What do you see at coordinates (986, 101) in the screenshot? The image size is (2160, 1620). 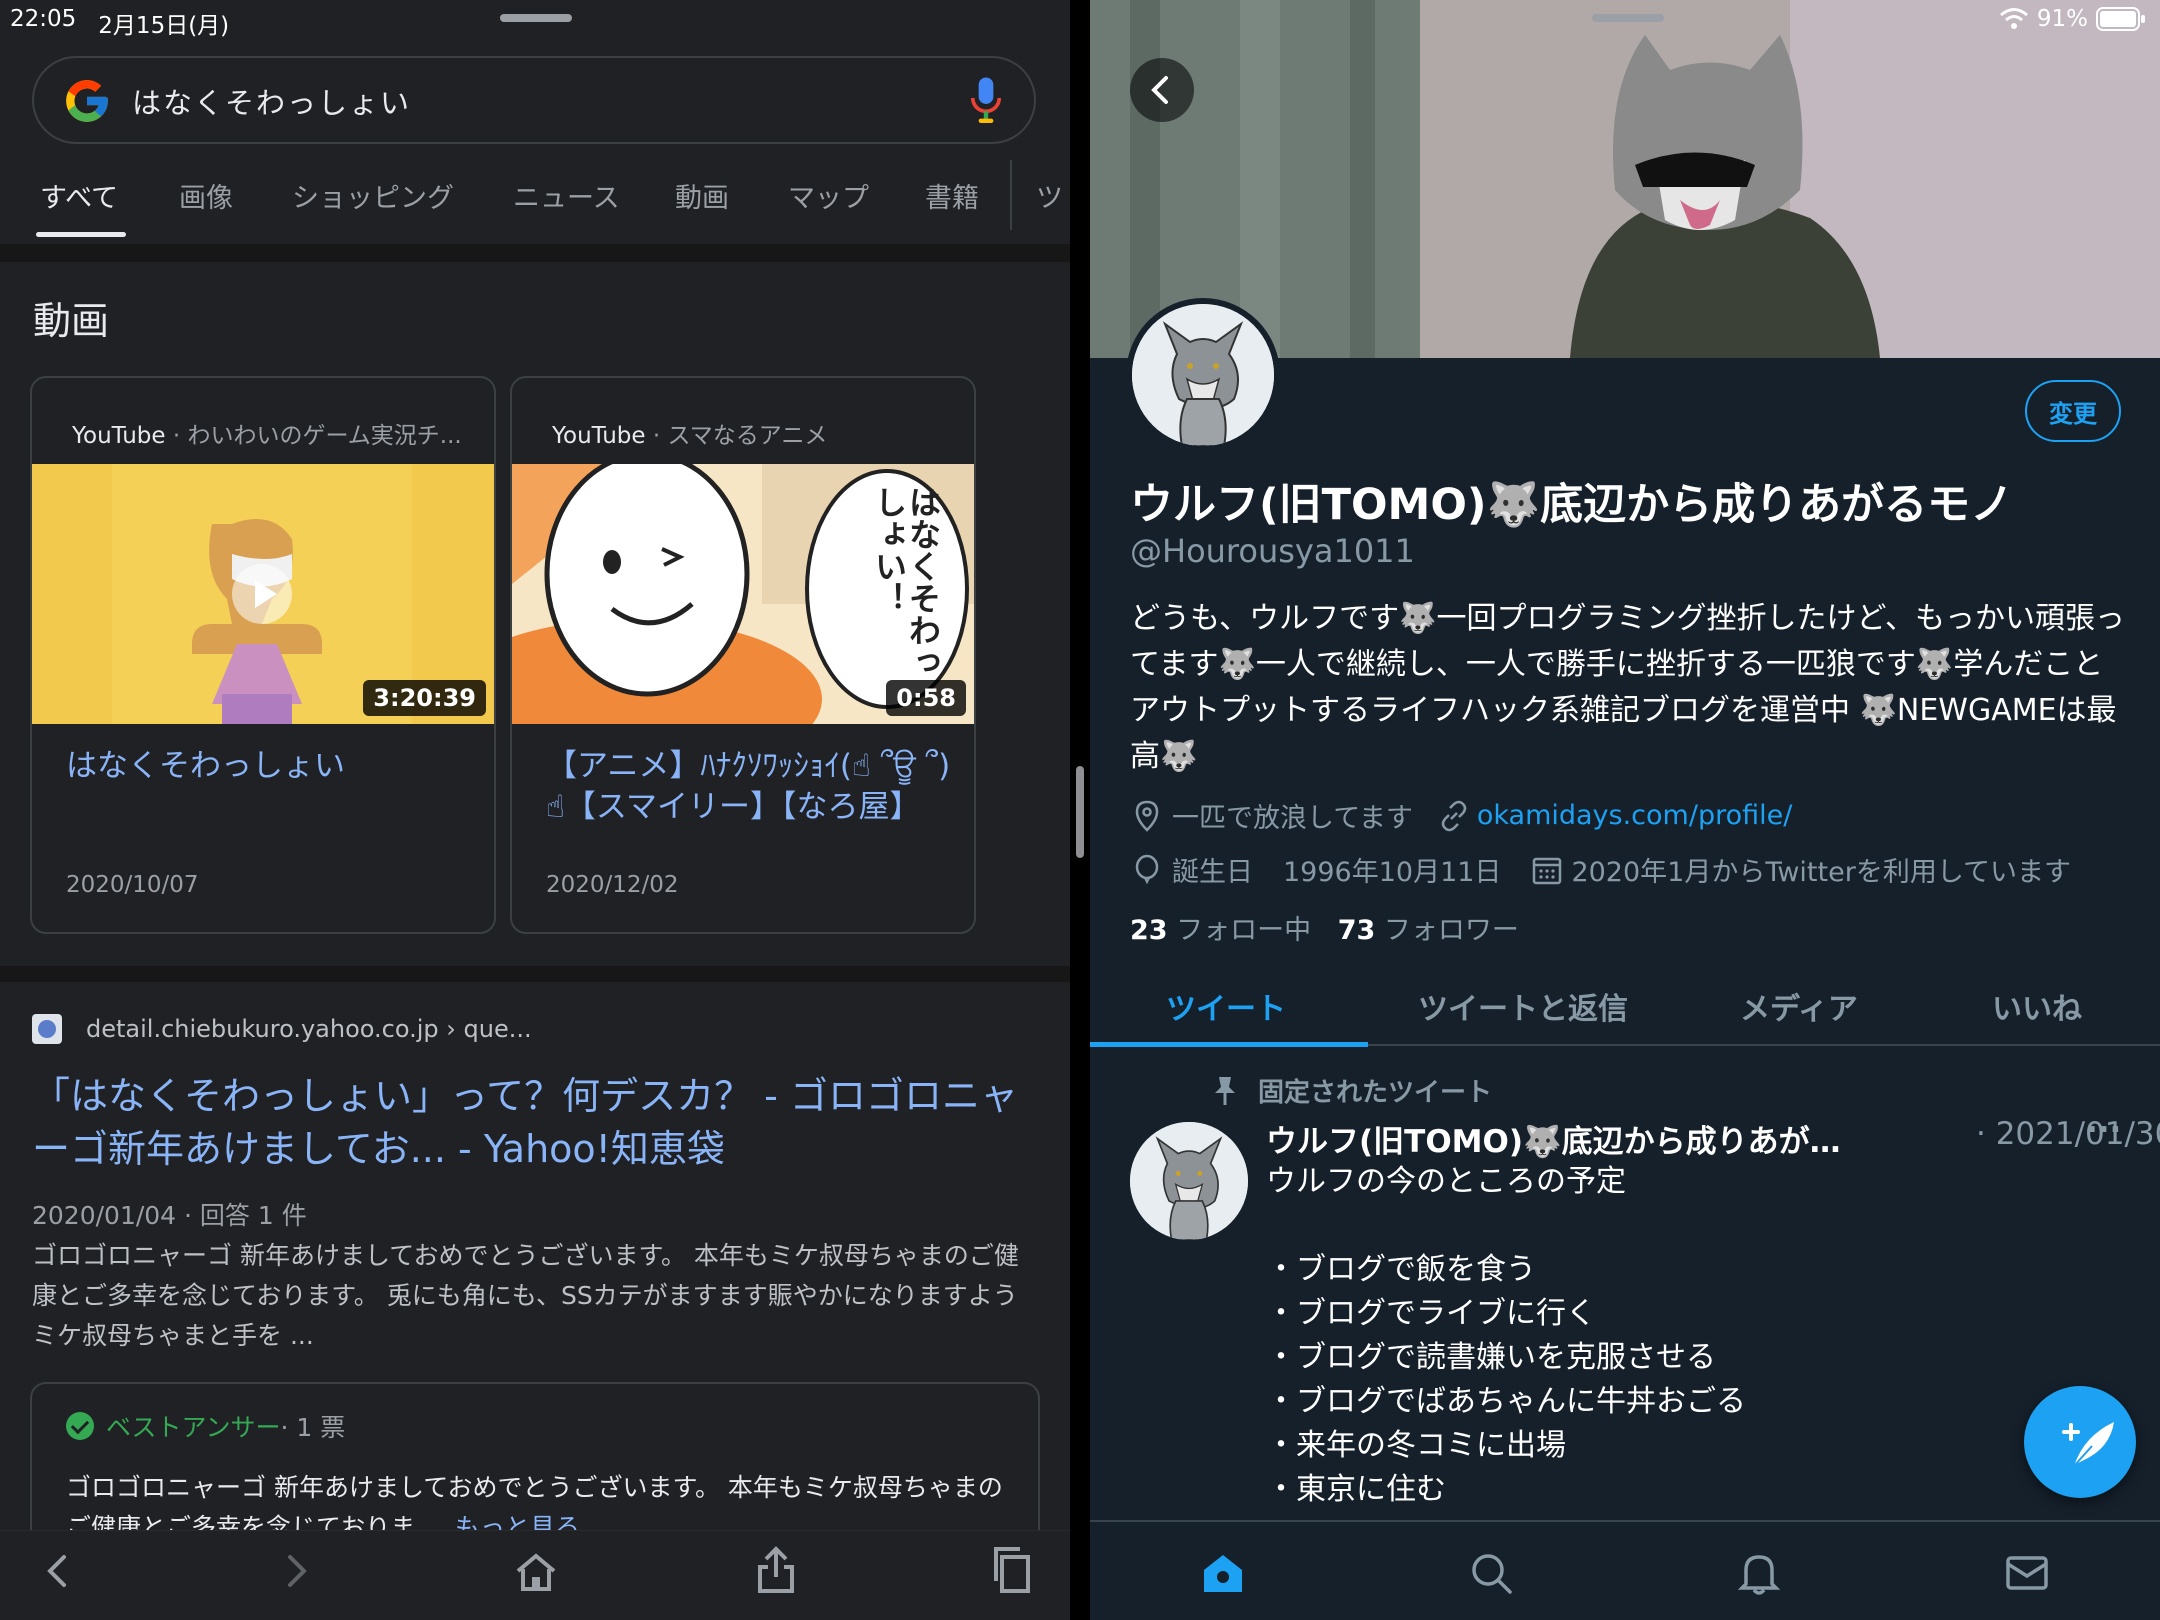 I see `microphone-icon` at bounding box center [986, 101].